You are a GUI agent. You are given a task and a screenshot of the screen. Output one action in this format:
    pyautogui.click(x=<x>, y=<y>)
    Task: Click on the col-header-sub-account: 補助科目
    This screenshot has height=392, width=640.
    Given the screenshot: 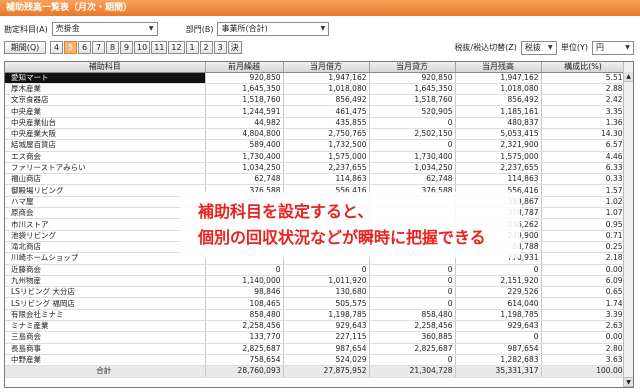 What is the action you would take?
    pyautogui.click(x=105, y=67)
    